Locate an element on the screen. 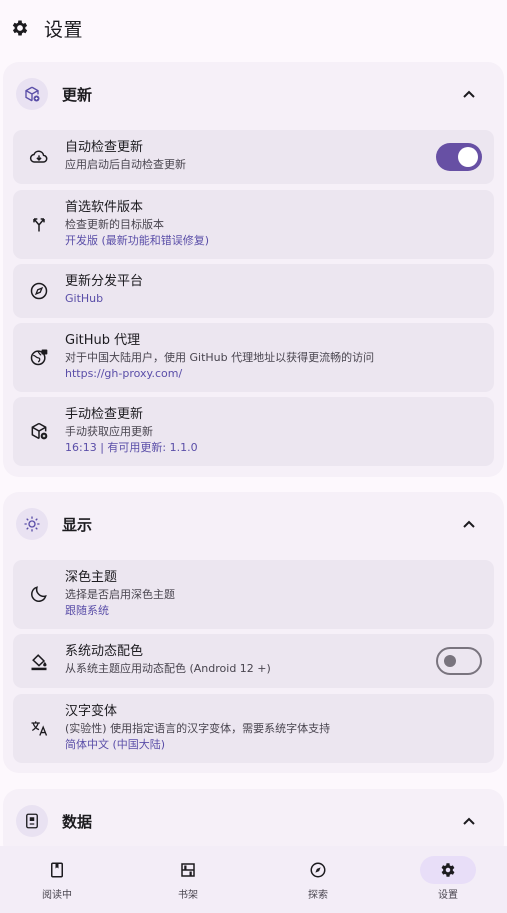 The height and width of the screenshot is (913, 507). setting-title: 汉字变体 is located at coordinates (91, 711).